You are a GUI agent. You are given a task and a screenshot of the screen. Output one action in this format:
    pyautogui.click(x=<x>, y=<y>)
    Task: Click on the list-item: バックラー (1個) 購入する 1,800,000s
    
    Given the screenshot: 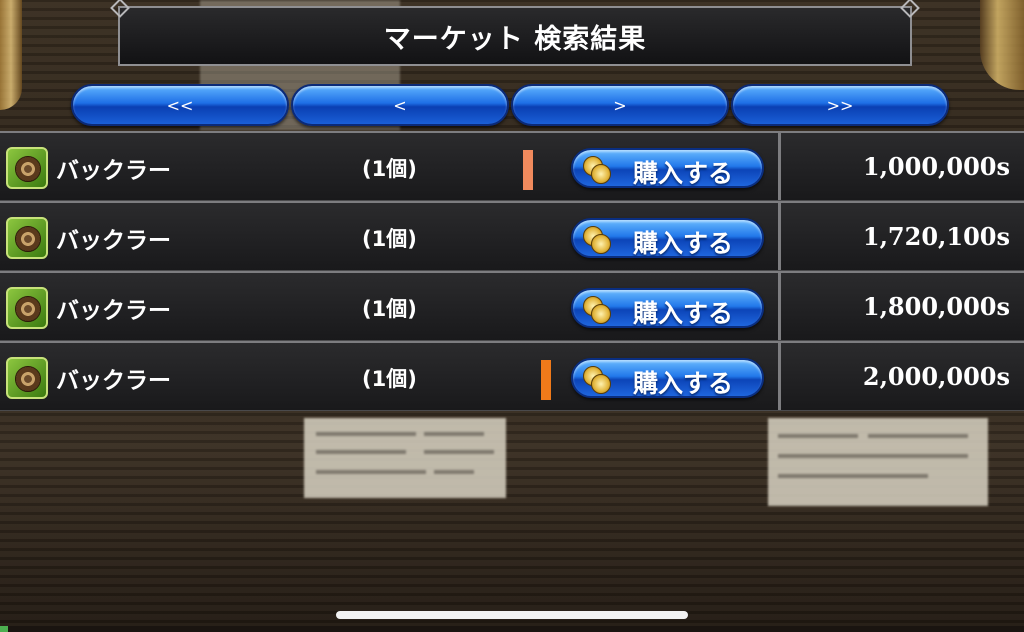 What is the action you would take?
    pyautogui.click(x=512, y=306)
    